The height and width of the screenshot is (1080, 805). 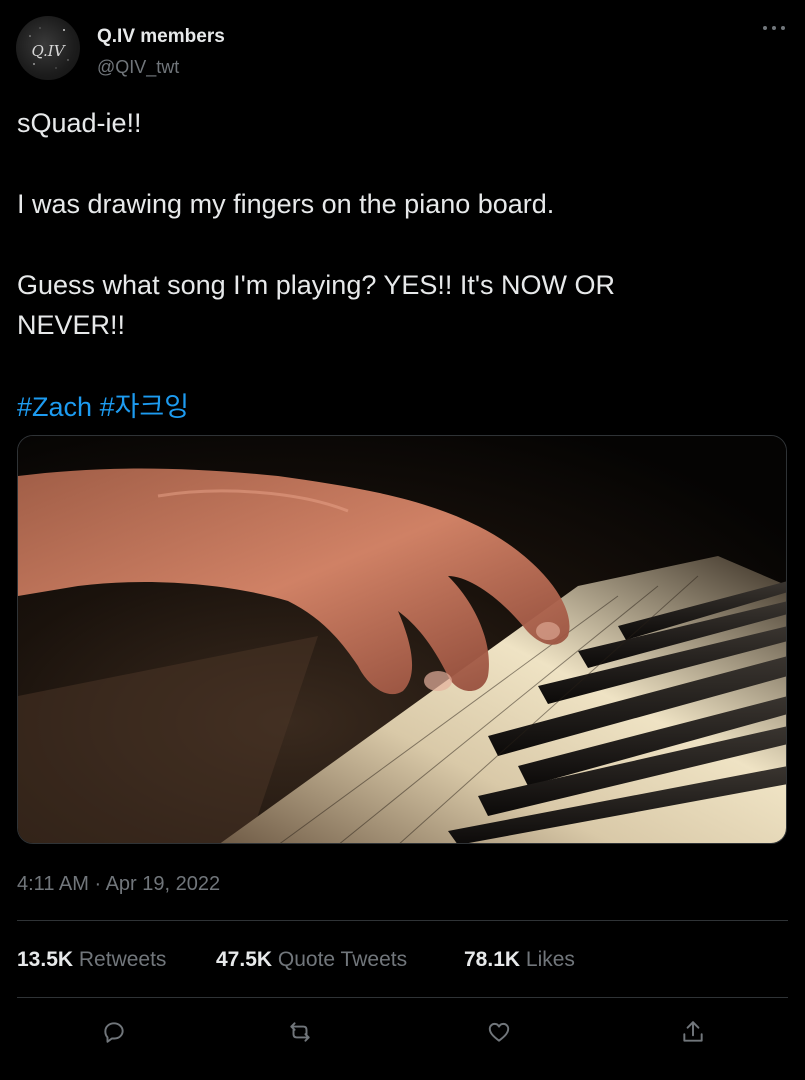 I want to click on quote-tweets-label: Quote Tweets, so click(x=342, y=959).